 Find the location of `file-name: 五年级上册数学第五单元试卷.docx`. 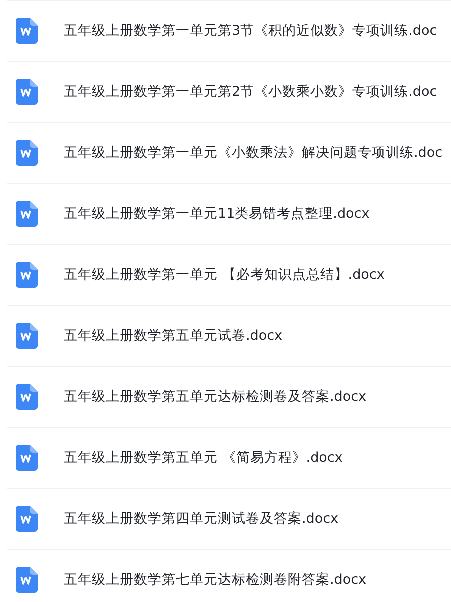

file-name: 五年级上册数学第五单元试卷.docx is located at coordinates (173, 336).